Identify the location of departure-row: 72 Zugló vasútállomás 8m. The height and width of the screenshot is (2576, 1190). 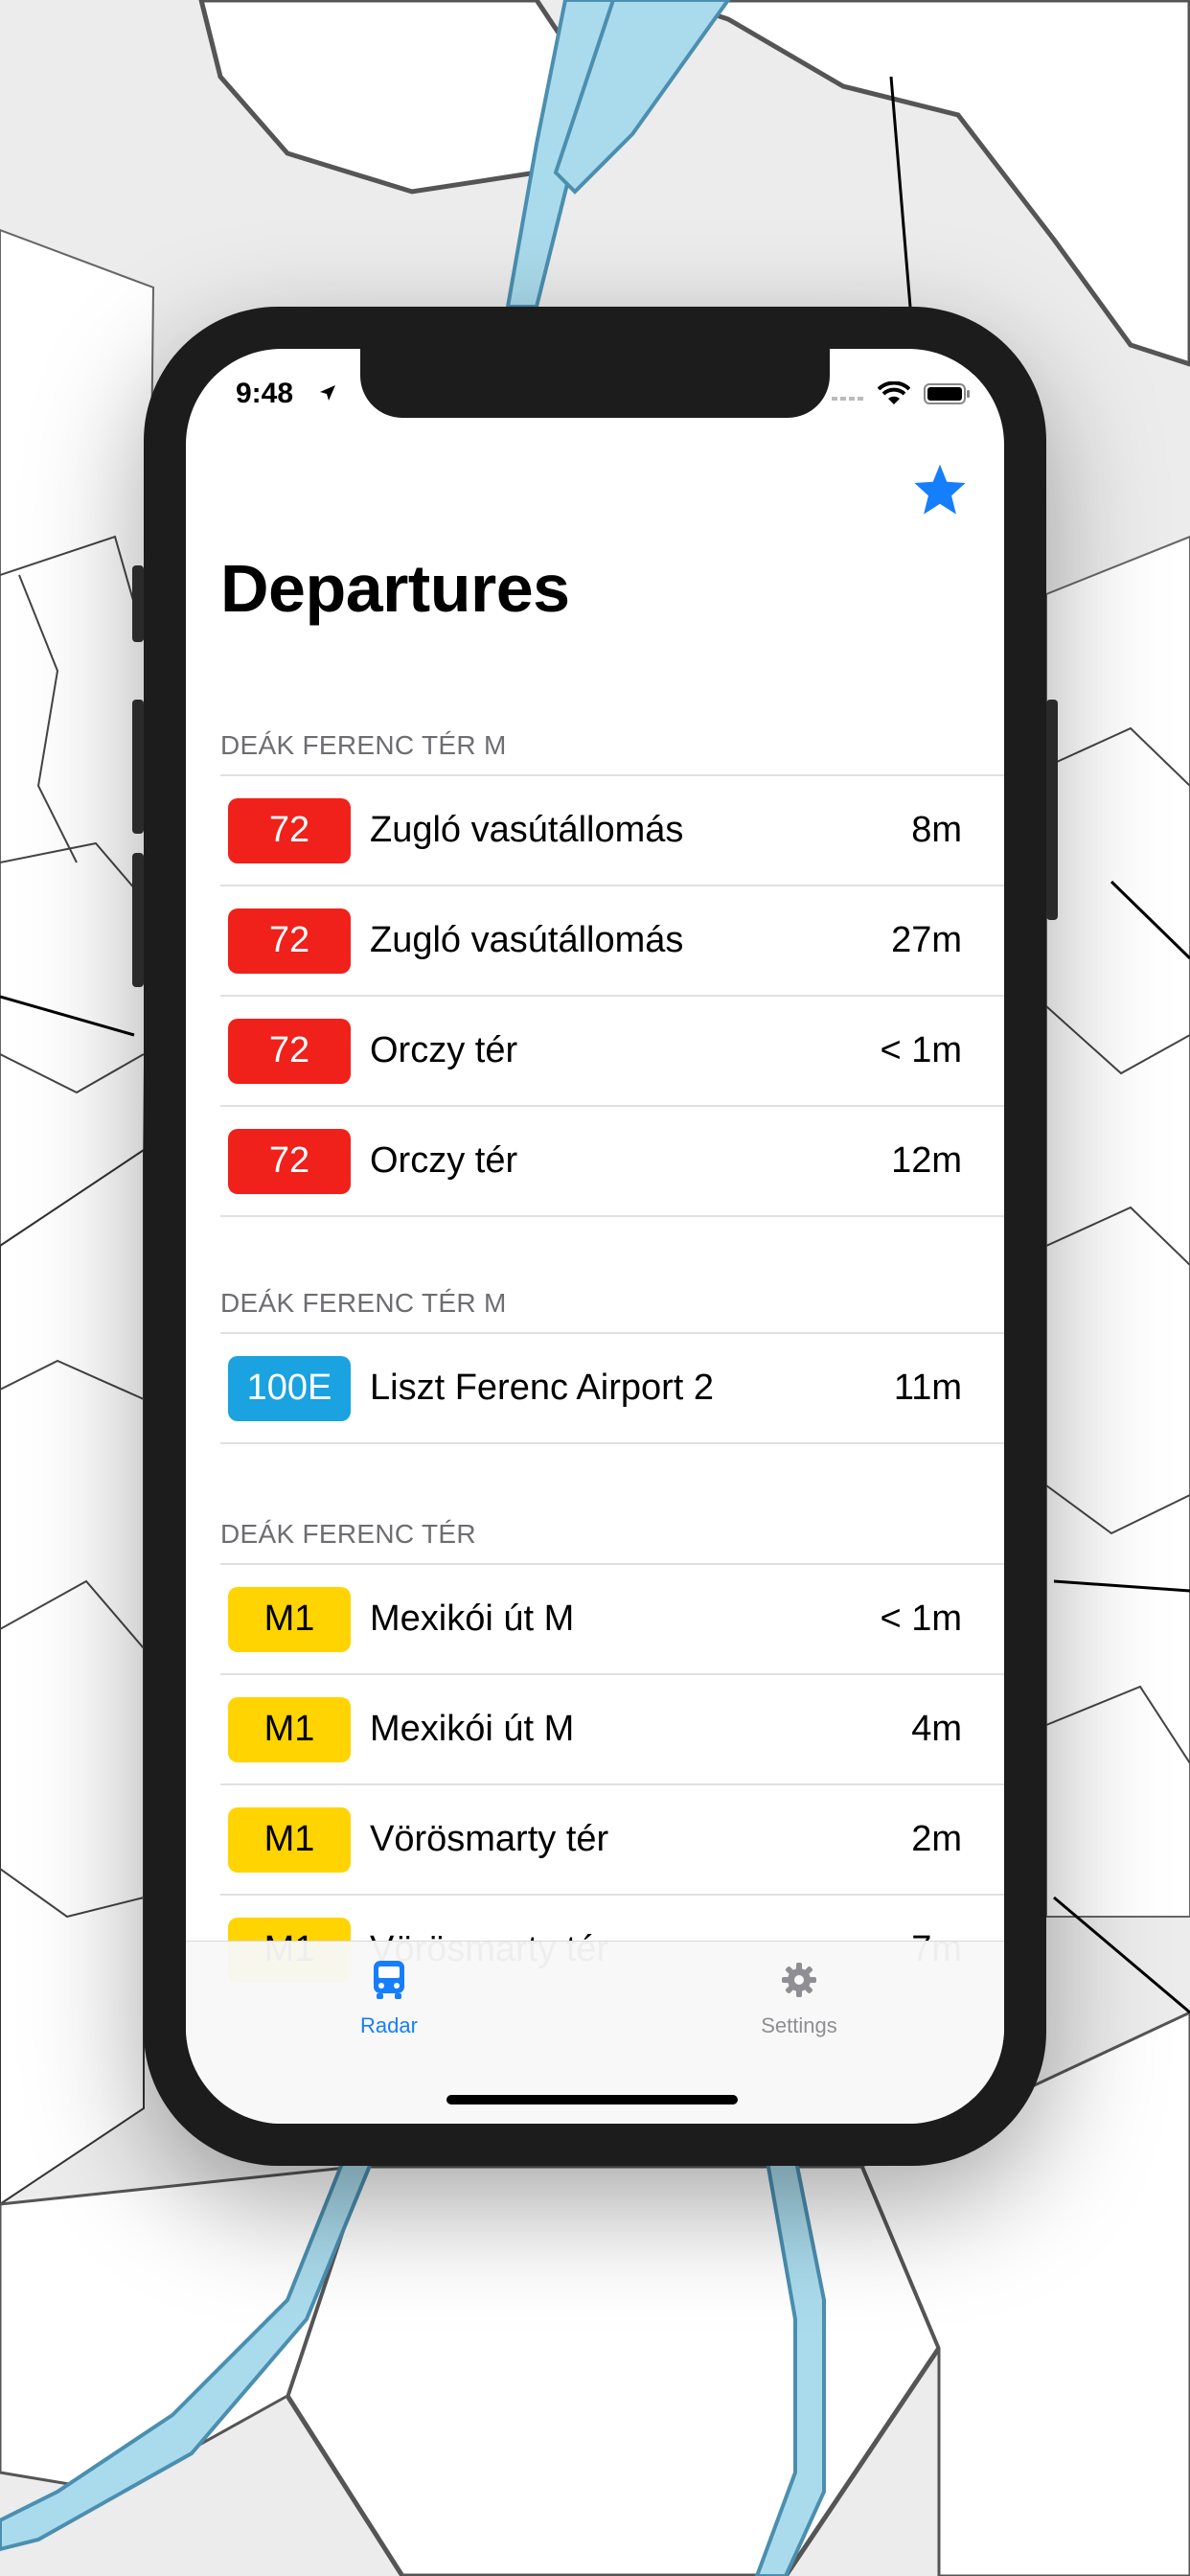
(612, 829).